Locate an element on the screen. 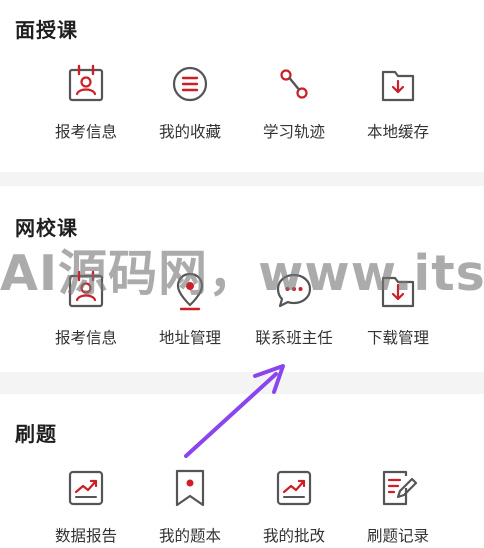  list-circle-icon is located at coordinates (190, 84).